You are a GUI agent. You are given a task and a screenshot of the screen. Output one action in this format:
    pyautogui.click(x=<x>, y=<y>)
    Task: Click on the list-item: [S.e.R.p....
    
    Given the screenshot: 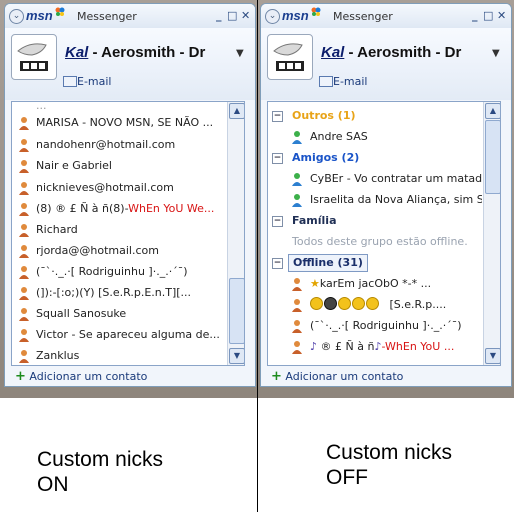 What is the action you would take?
    pyautogui.click(x=375, y=305)
    